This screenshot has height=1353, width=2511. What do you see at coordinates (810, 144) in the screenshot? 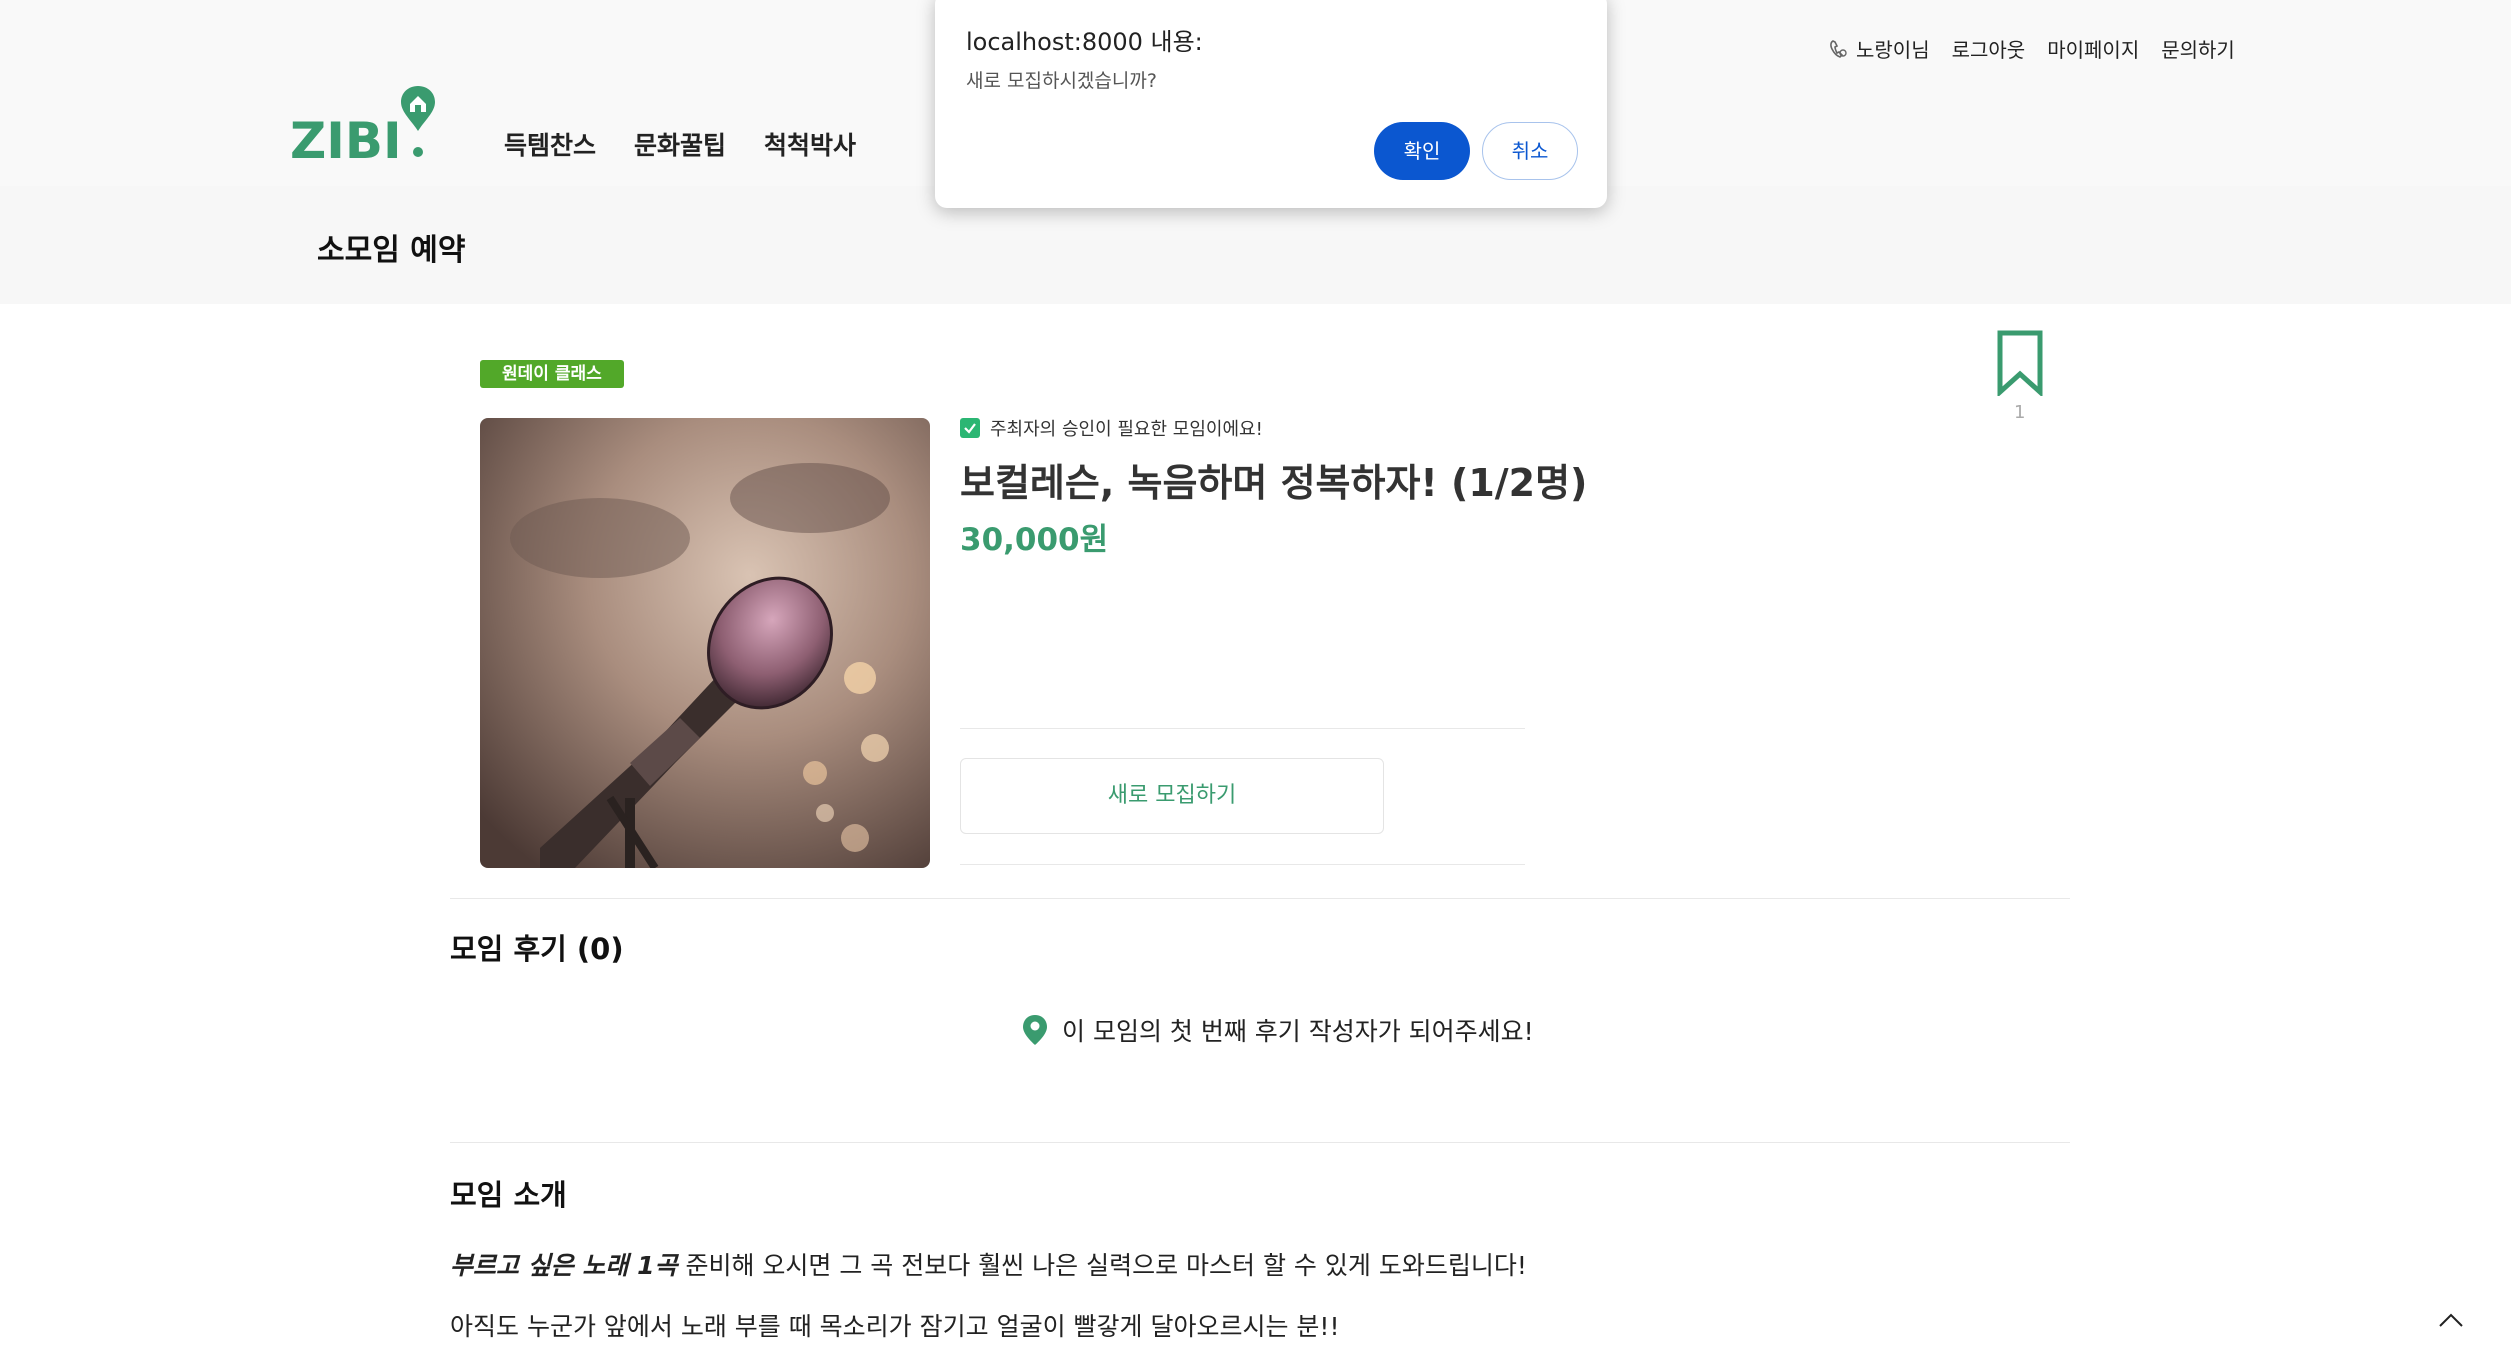
I see `nav-item-expert: 척척박사` at bounding box center [810, 144].